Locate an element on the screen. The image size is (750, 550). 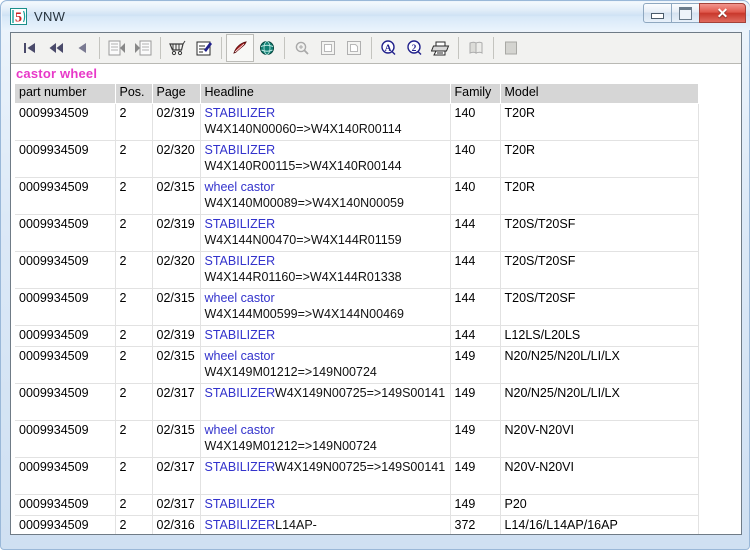
column-header-model: Model is located at coordinates (599, 94).